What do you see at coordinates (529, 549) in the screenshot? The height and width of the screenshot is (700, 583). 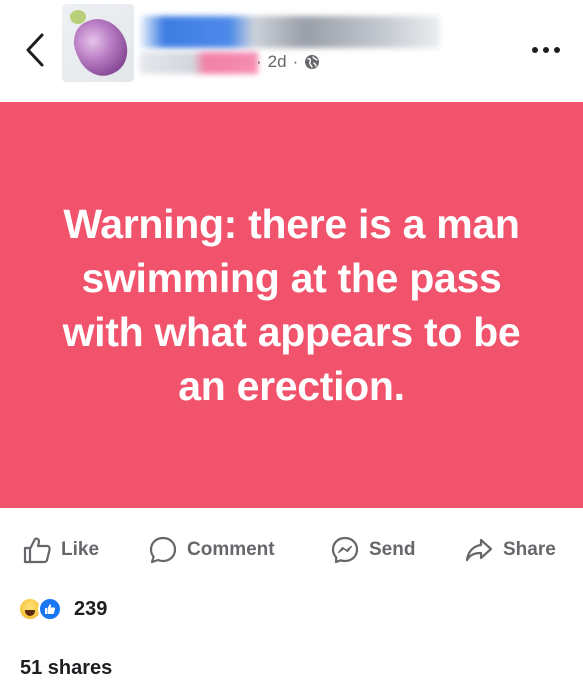 I see `share-label: Share` at bounding box center [529, 549].